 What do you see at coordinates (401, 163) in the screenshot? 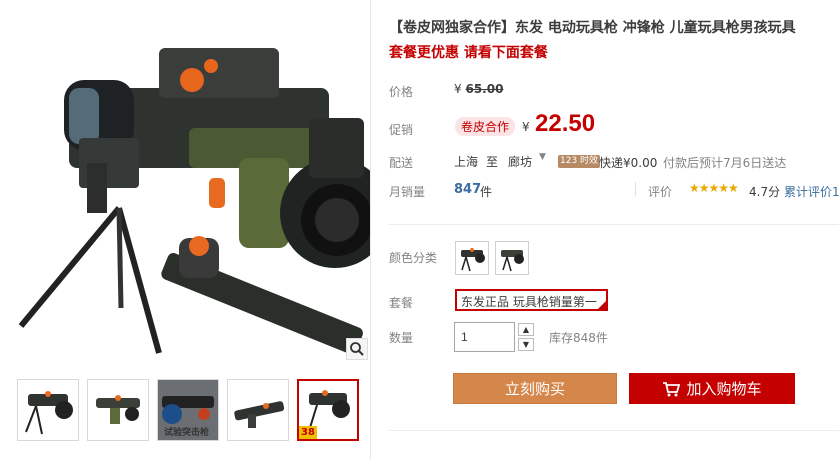
I see `shipping-label: 配送` at bounding box center [401, 163].